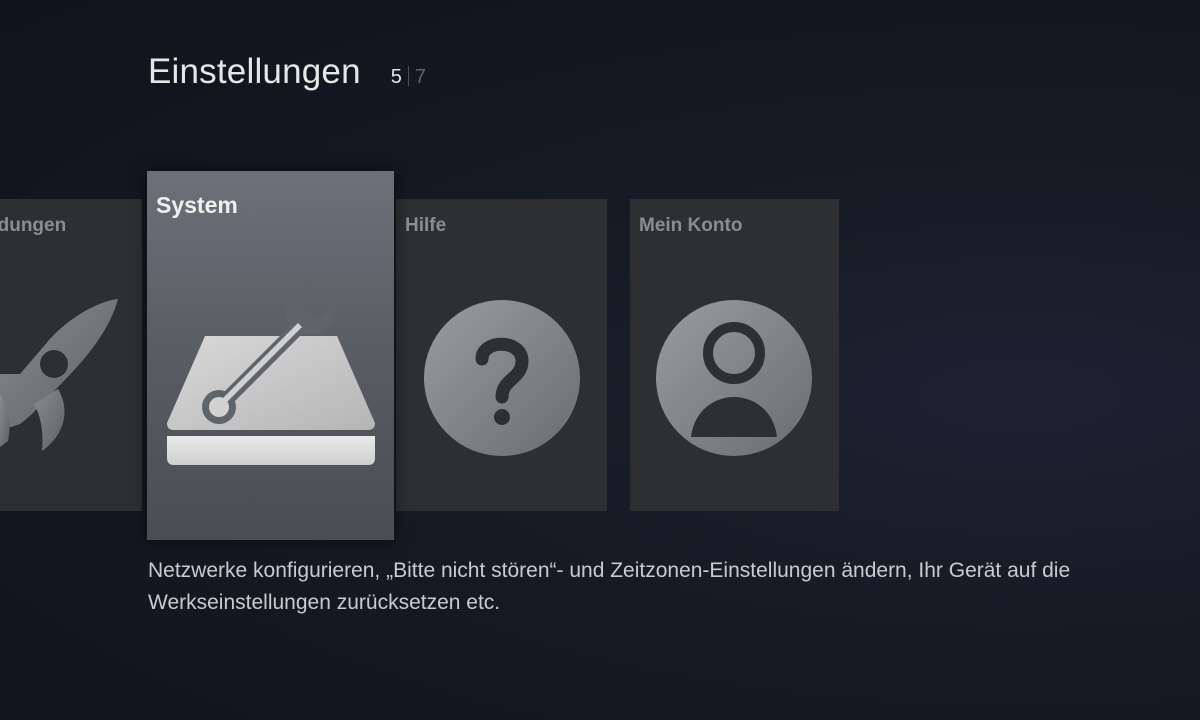  I want to click on tile-account: Mein Konto, so click(734, 355).